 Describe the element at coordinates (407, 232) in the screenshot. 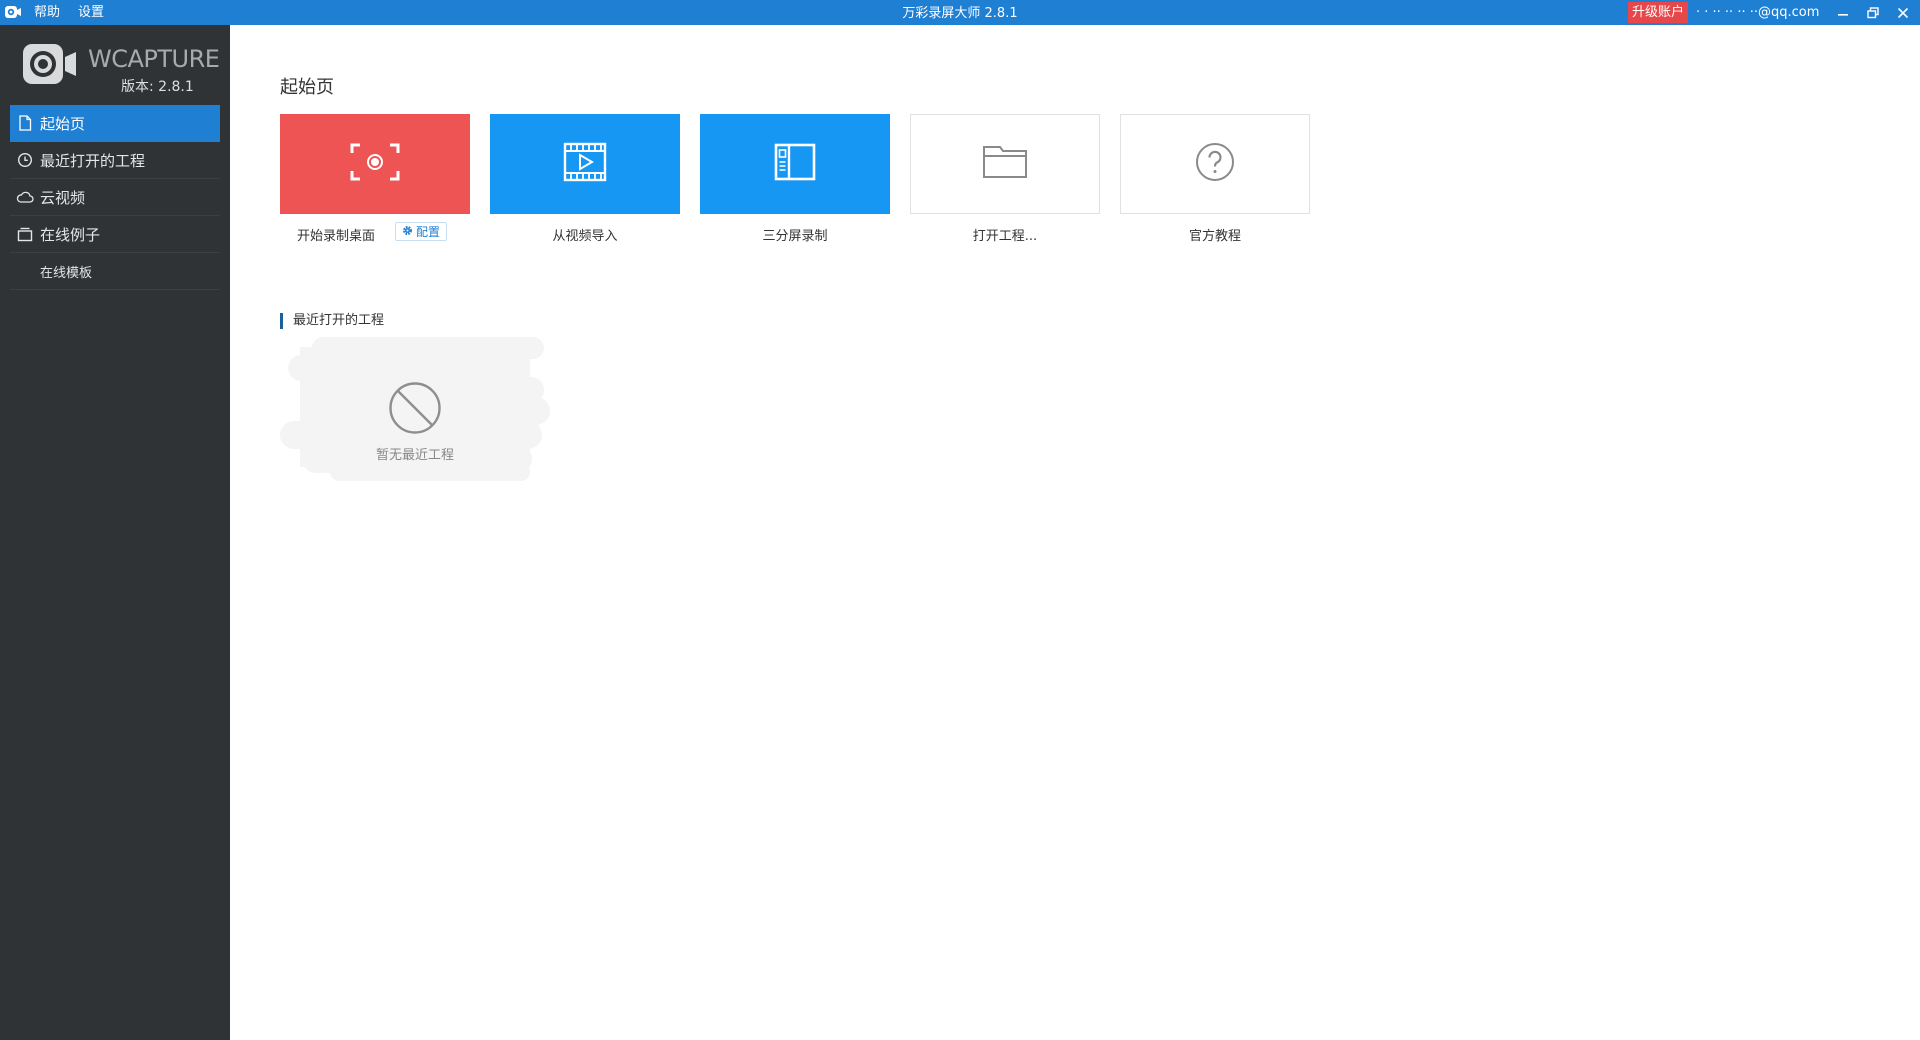

I see `gear-icon` at that location.